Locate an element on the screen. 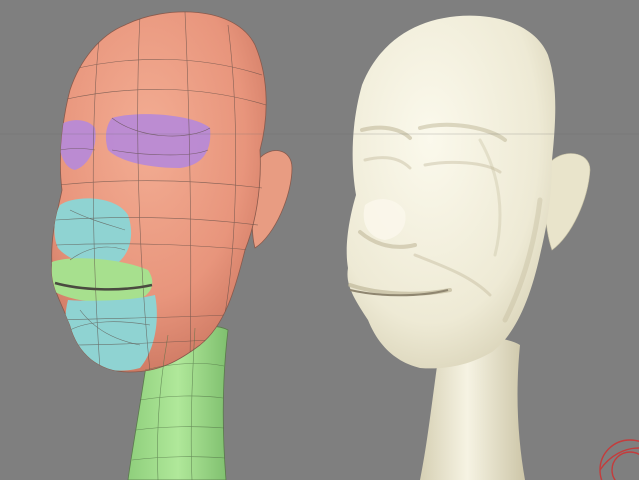 Image resolution: width=639 pixels, height=480 pixels. rotate-gizmo-icon is located at coordinates (619, 459).